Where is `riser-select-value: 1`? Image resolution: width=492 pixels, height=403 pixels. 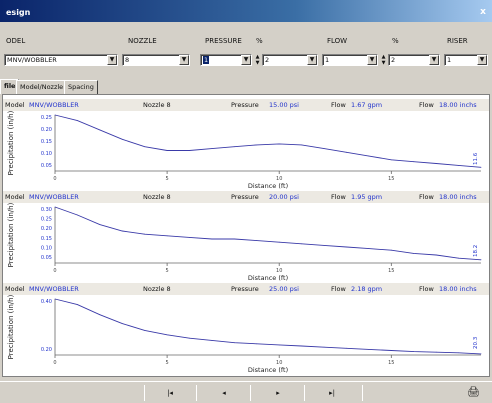
riser-select-value: 1 is located at coordinates (449, 60).